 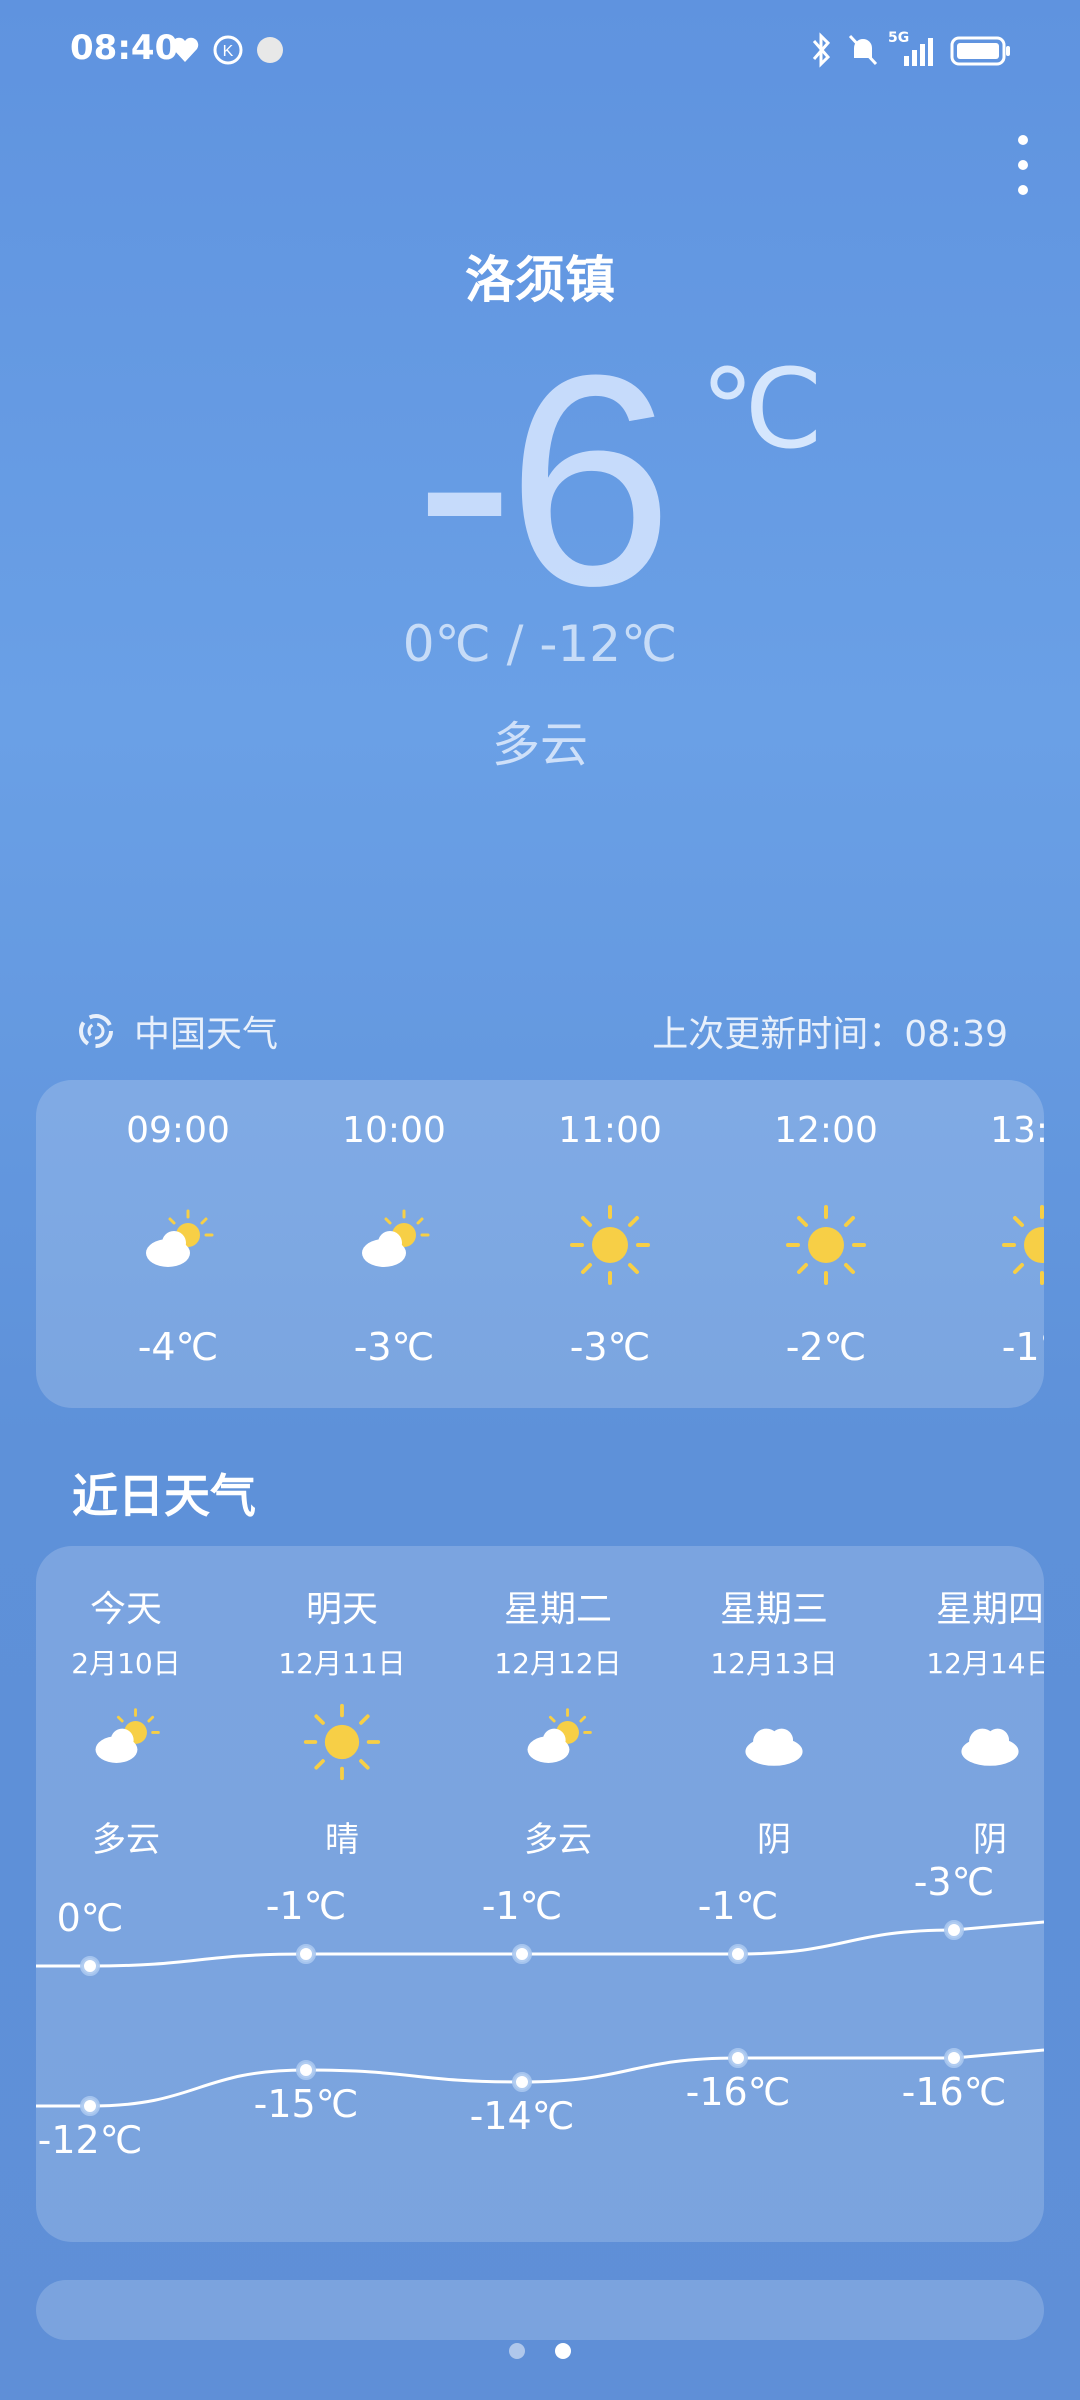 I want to click on moon-icon, so click(x=270, y=50).